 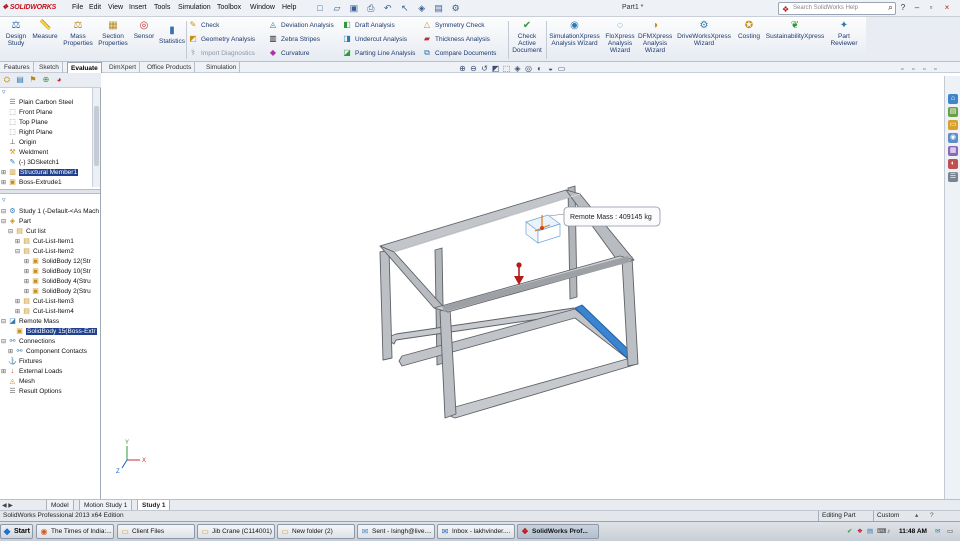 What do you see at coordinates (172, 35) in the screenshot?
I see `statistics-button: ▮ Statistics` at bounding box center [172, 35].